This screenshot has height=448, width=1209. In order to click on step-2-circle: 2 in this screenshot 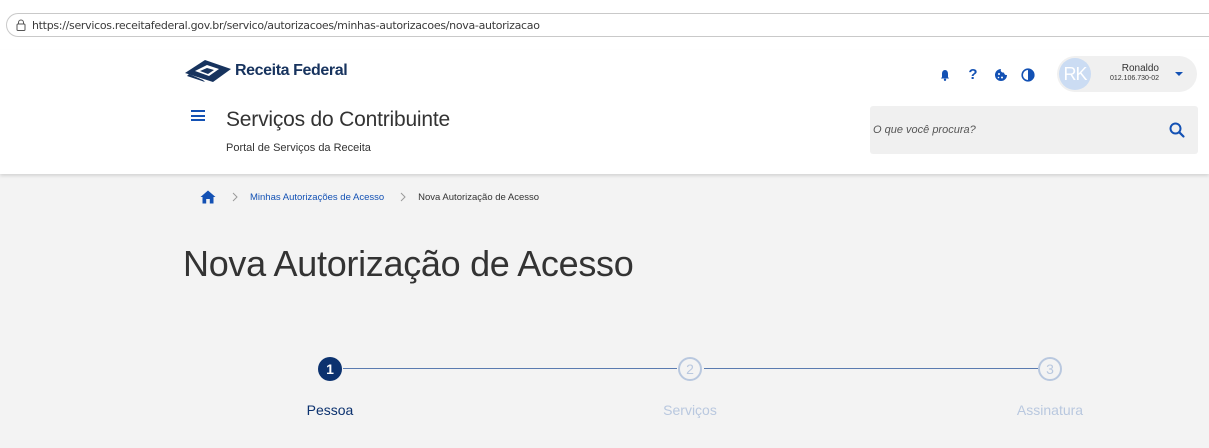, I will do `click(690, 369)`.